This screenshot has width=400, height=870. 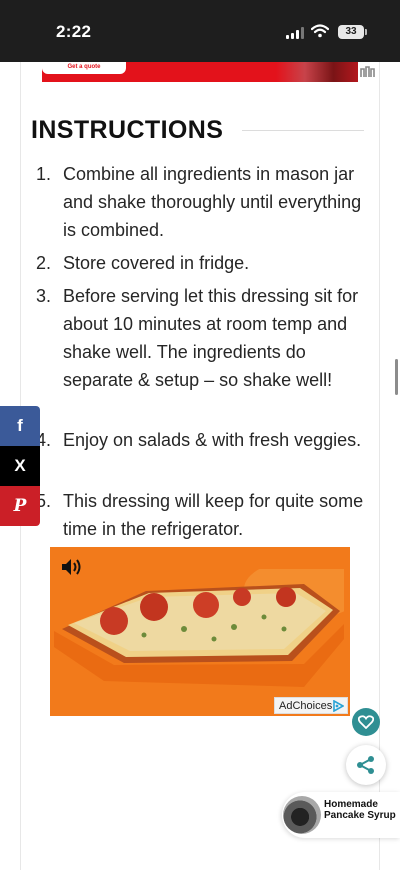 I want to click on step-number: 2., so click(x=44, y=263).